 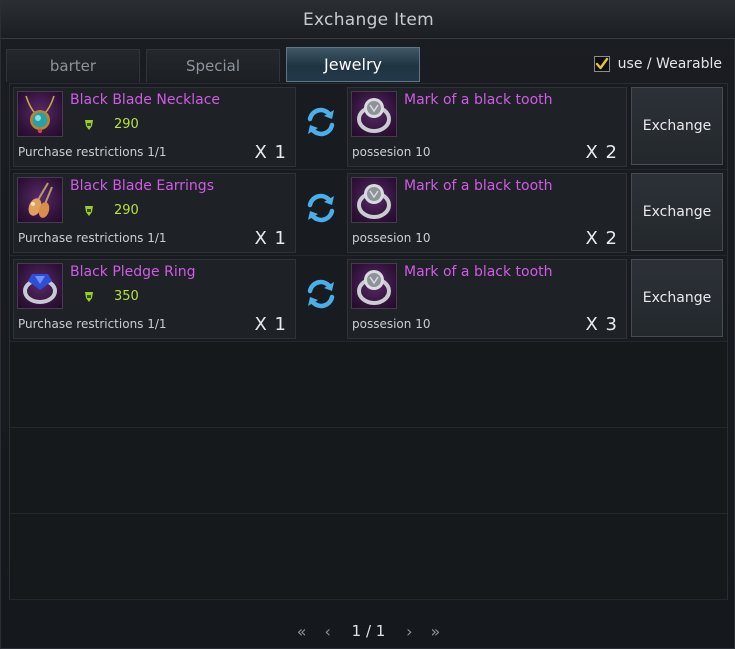 What do you see at coordinates (40, 200) in the screenshot?
I see `earrings-icon` at bounding box center [40, 200].